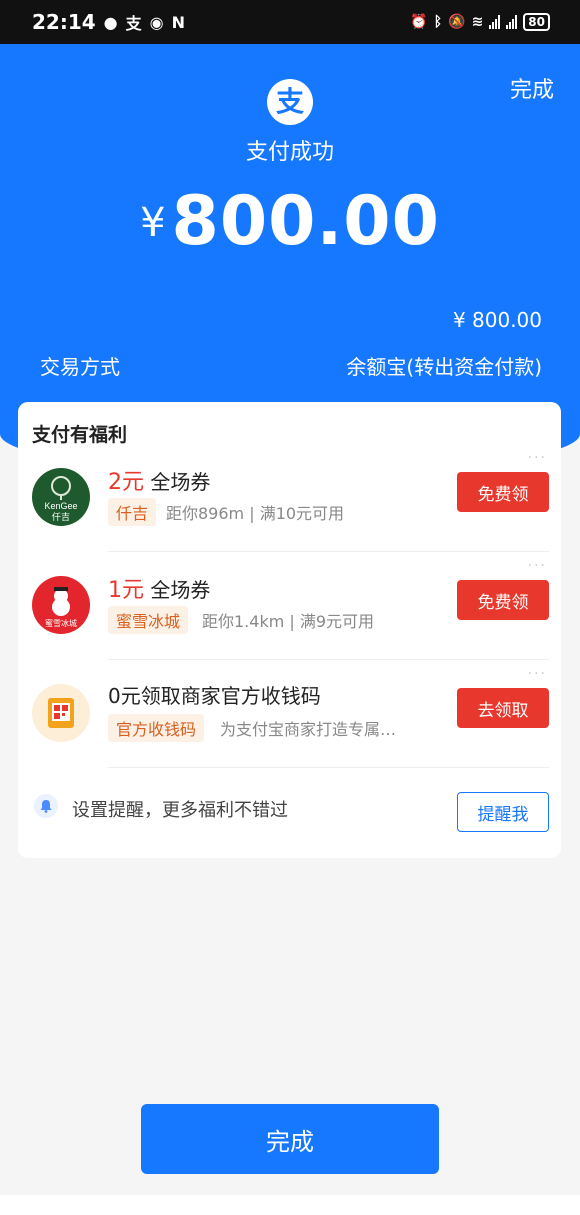  Describe the element at coordinates (153, 223) in the screenshot. I see `currency-symbol: ¥` at that location.